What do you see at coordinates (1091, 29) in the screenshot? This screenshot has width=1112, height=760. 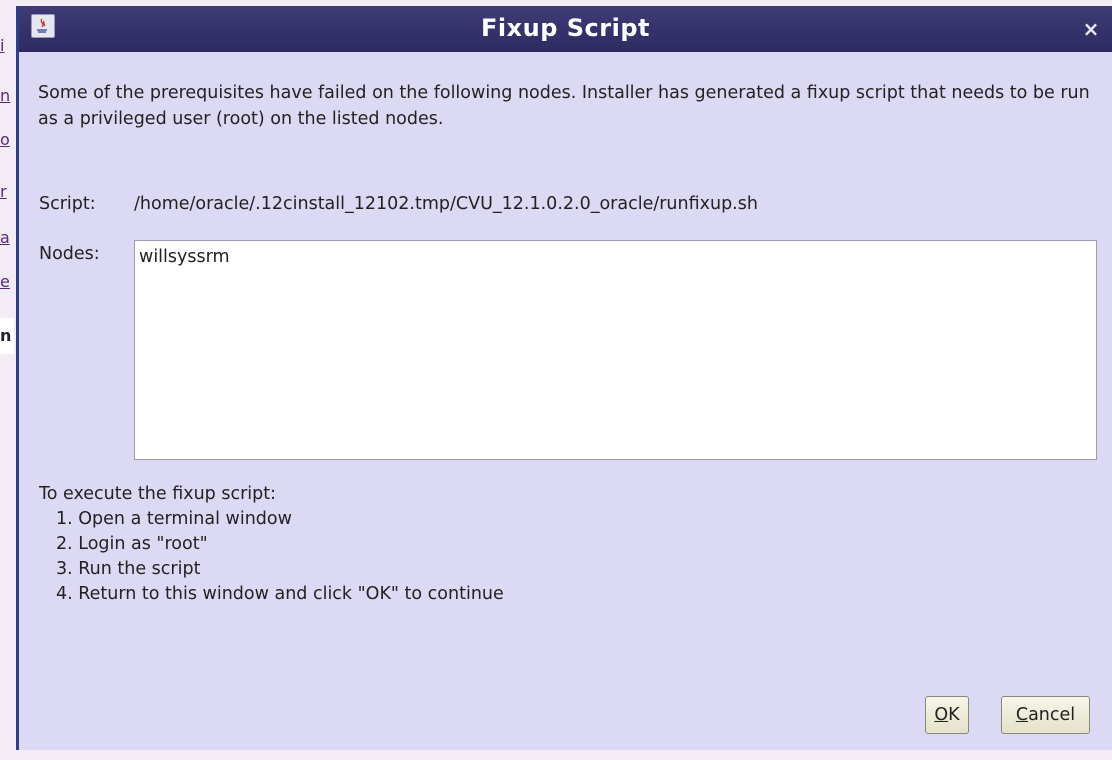 I see `close-icon: ×` at bounding box center [1091, 29].